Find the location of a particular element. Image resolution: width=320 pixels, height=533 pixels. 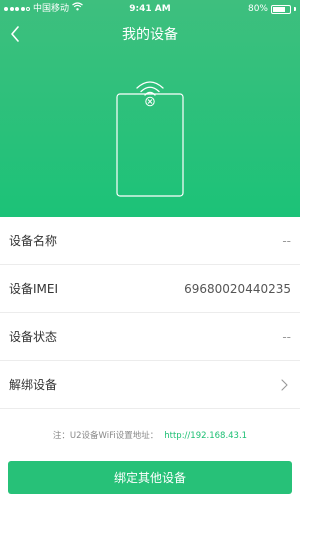

battery-tip is located at coordinates (295, 9).